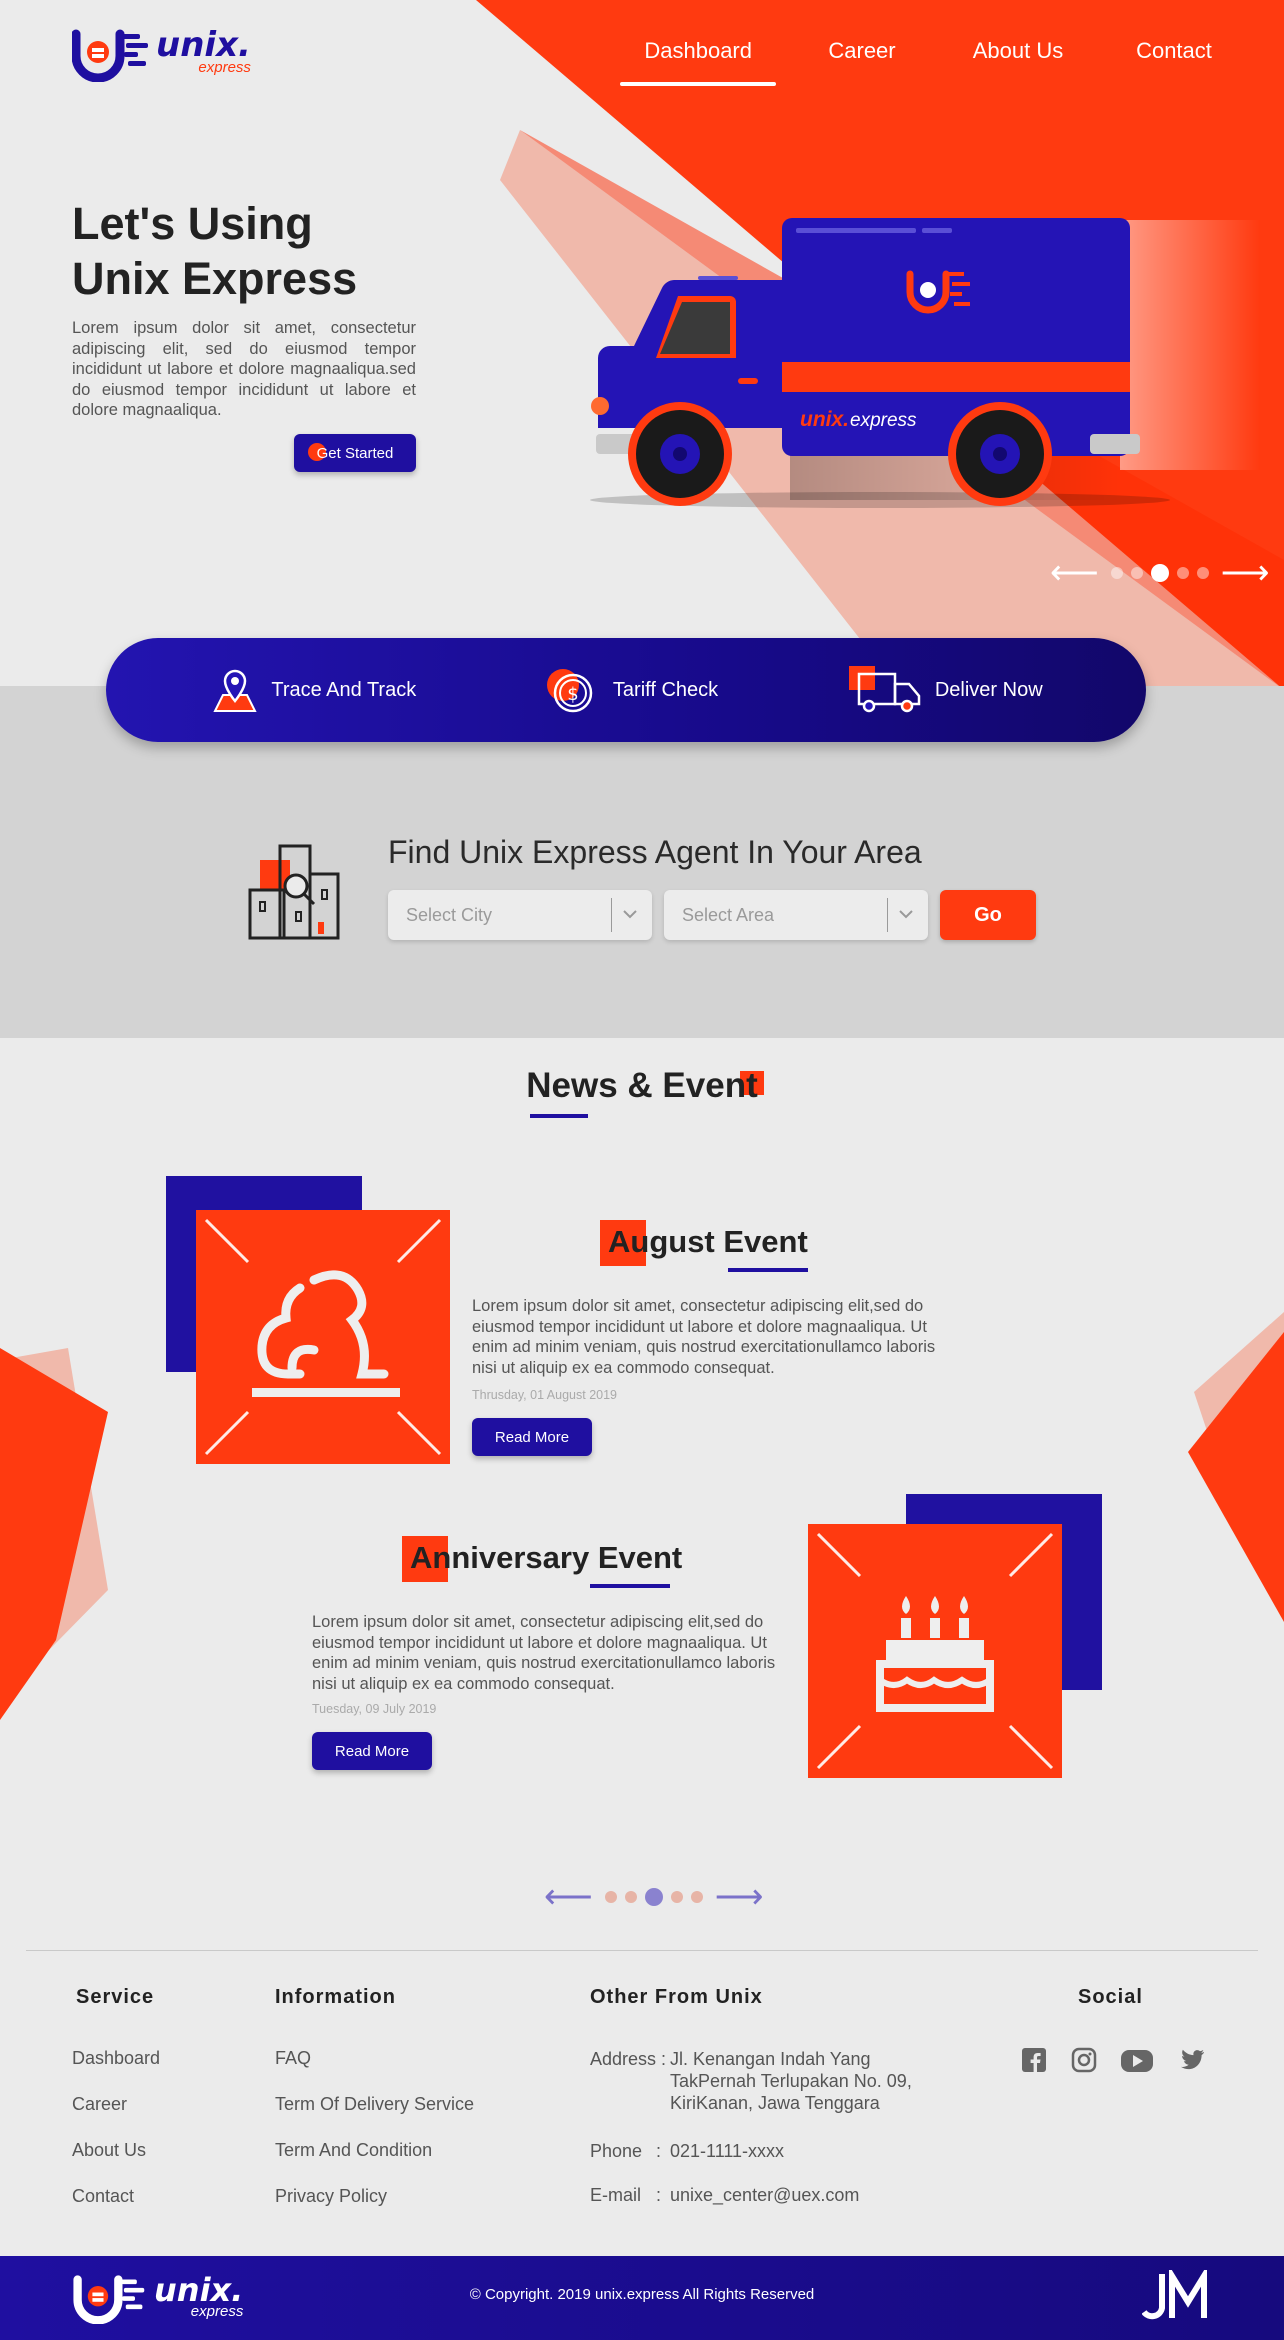 This screenshot has height=2340, width=1284. What do you see at coordinates (103, 2196) in the screenshot?
I see `footer-link-contact: Contact` at bounding box center [103, 2196].